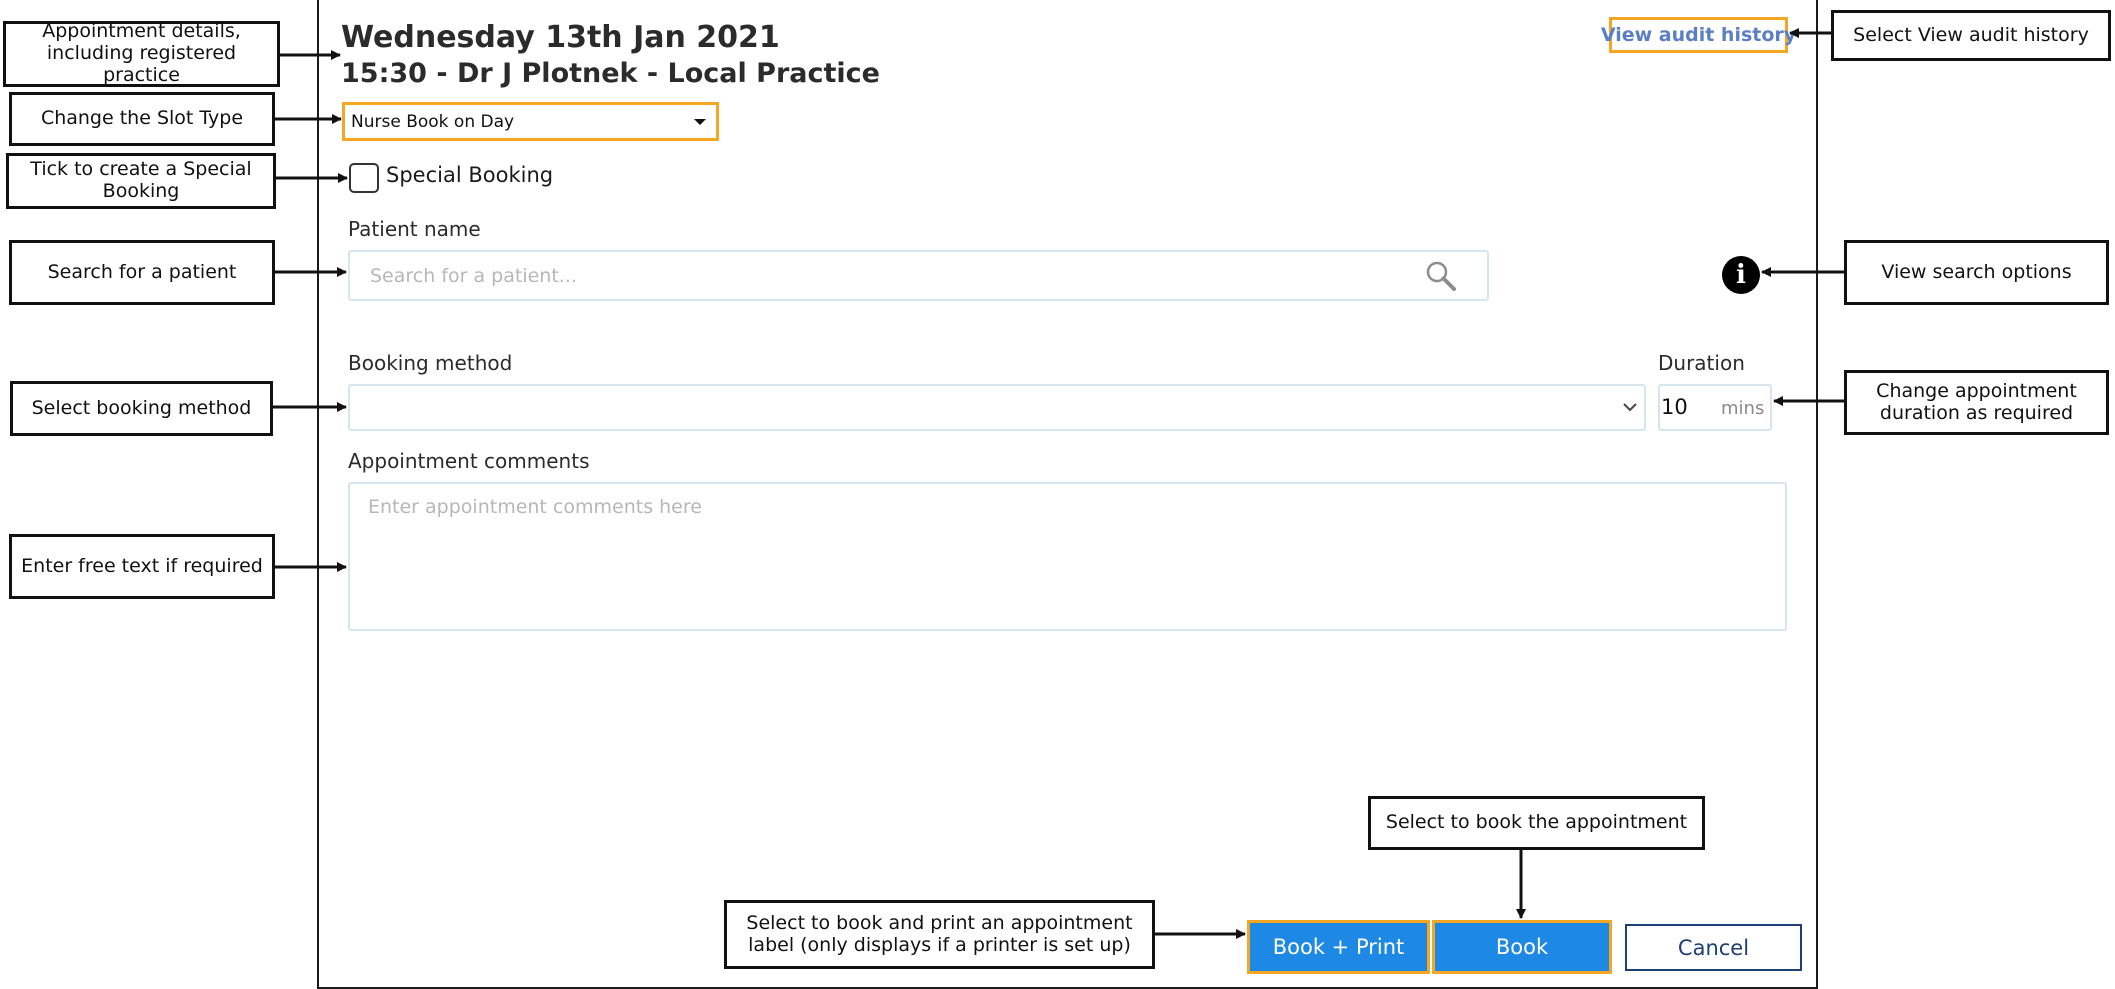  I want to click on callout-free-text: Enter free text if required, so click(142, 566).